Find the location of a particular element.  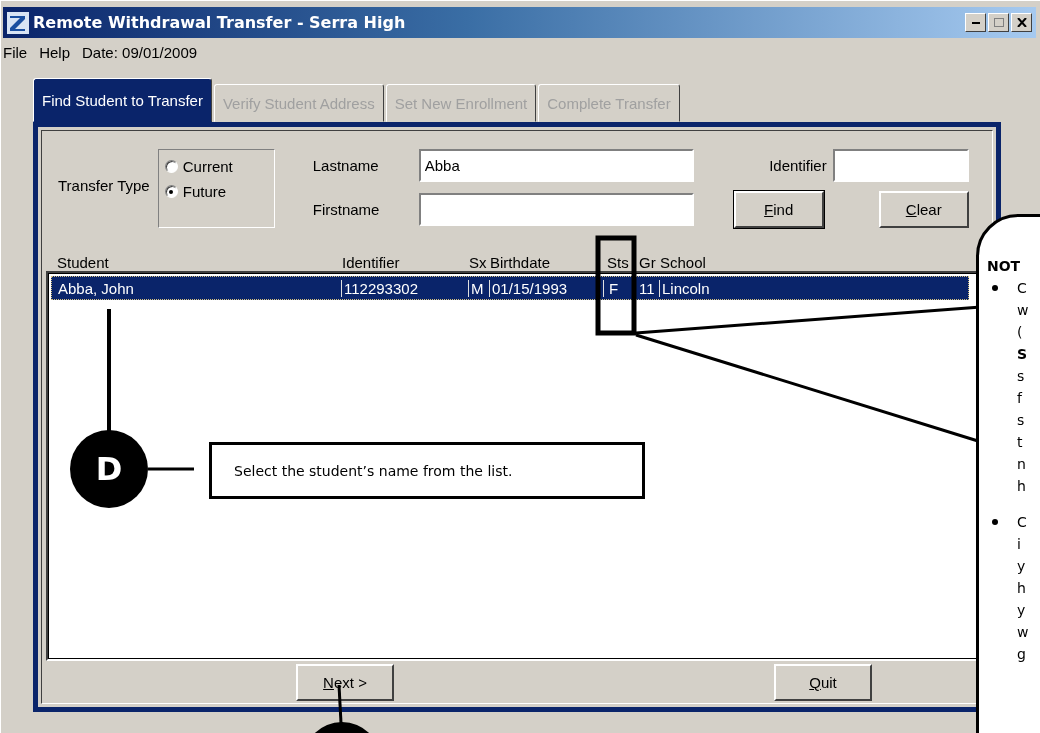

list-cell: 112293302 is located at coordinates (404, 288).